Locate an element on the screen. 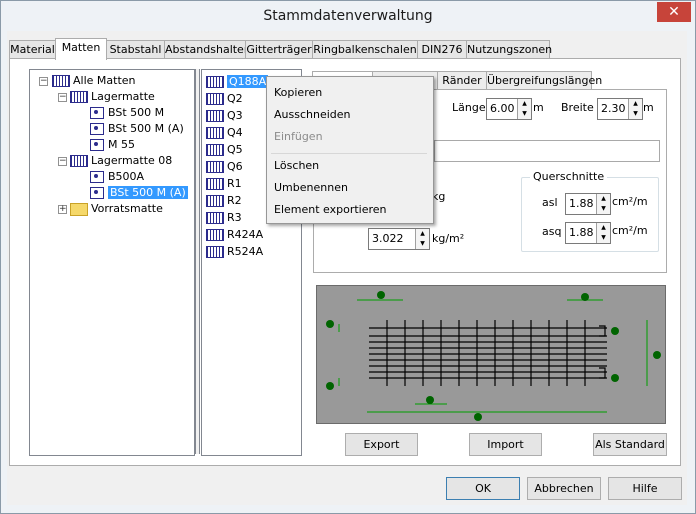 This screenshot has height=514, width=696. close-button: ✕ is located at coordinates (674, 12).